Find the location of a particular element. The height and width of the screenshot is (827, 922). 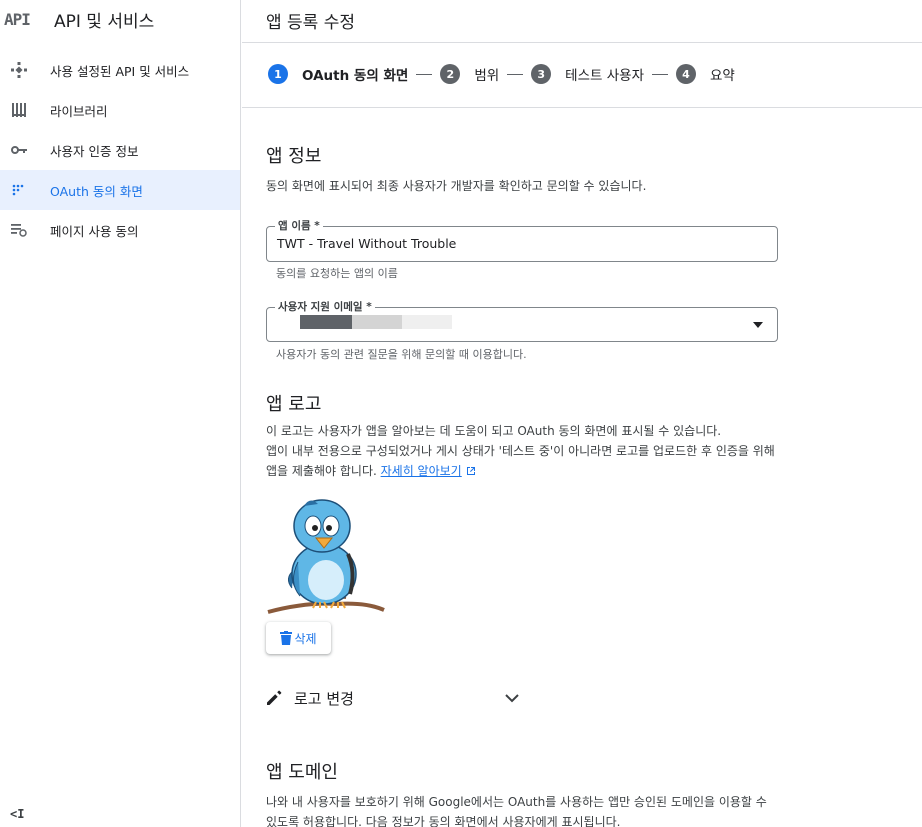

step-label: 요약 is located at coordinates (722, 76).